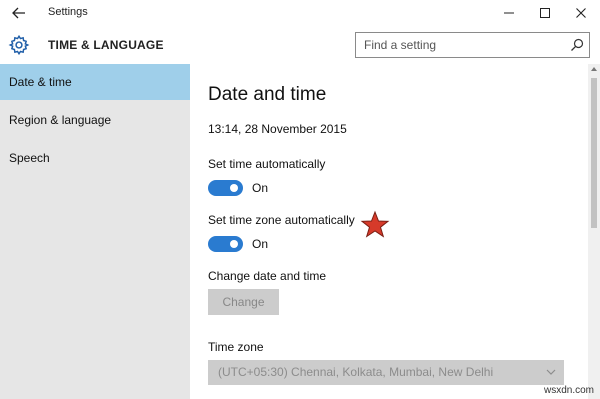  I want to click on red-star-icon, so click(375, 224).